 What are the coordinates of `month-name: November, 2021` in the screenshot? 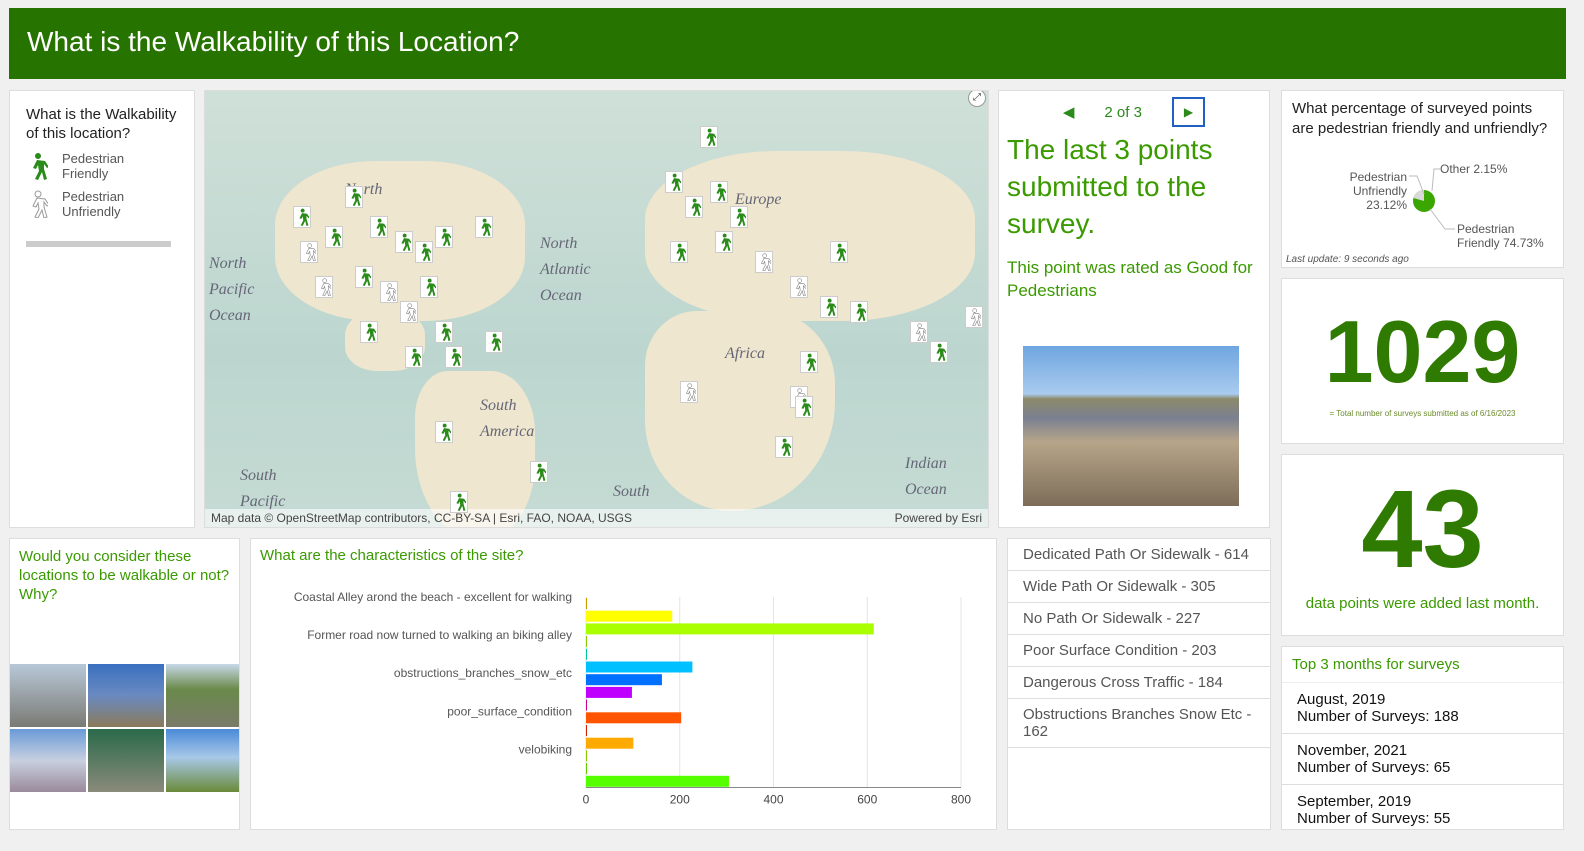 It's located at (1352, 750).